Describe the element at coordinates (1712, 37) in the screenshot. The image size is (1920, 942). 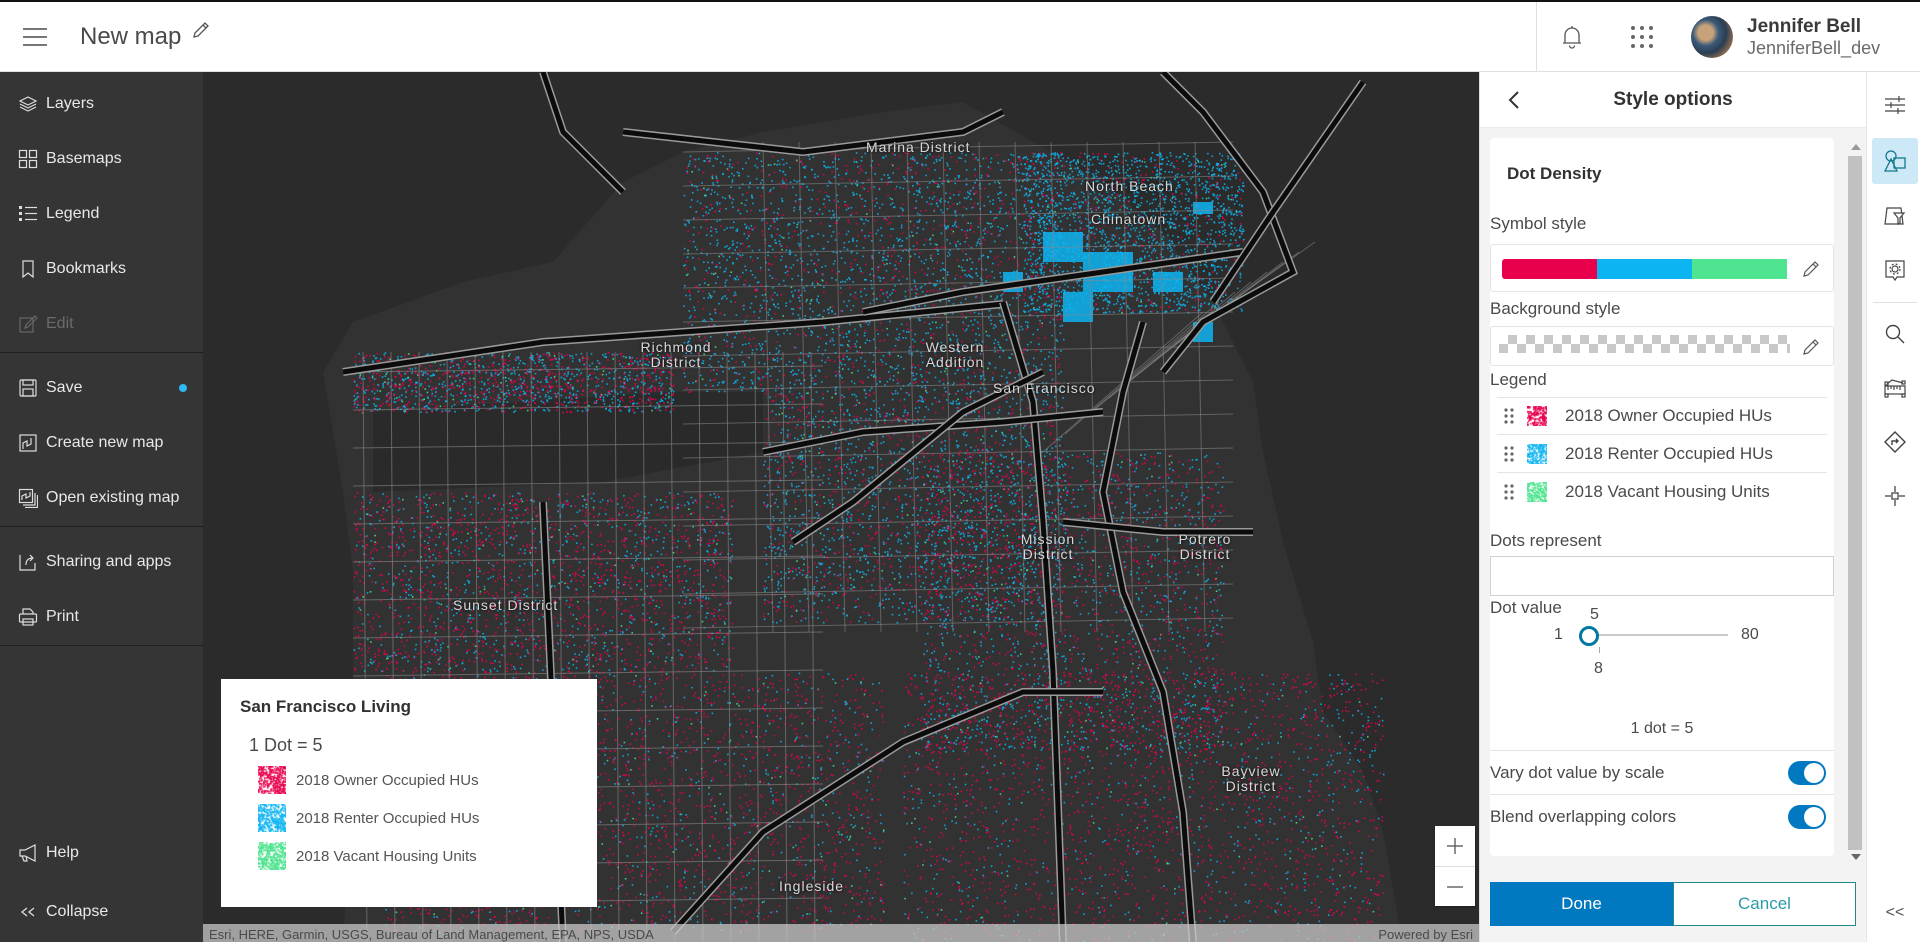
I see `user-avatar` at that location.